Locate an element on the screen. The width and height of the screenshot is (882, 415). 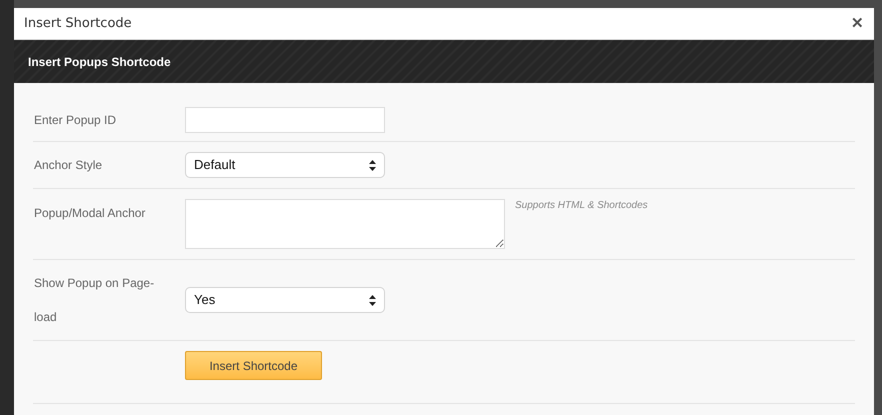
dialog-title: Insert Shortcode is located at coordinates (78, 23).